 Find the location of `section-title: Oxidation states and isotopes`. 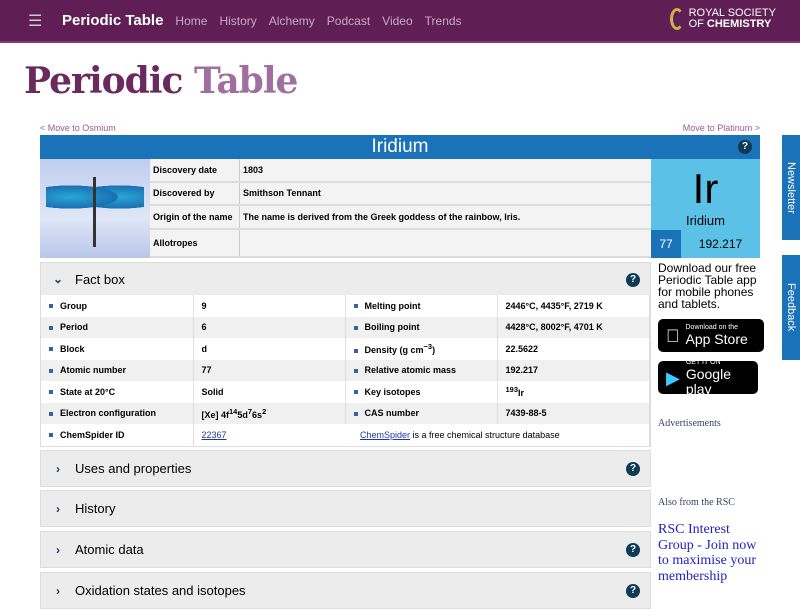

section-title: Oxidation states and isotopes is located at coordinates (160, 590).